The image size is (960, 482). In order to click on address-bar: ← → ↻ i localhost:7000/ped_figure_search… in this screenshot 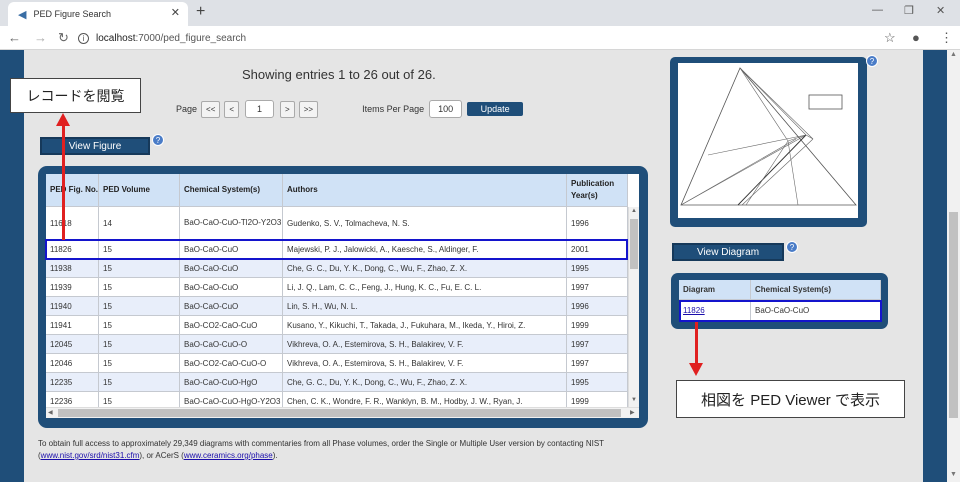, I will do `click(480, 38)`.